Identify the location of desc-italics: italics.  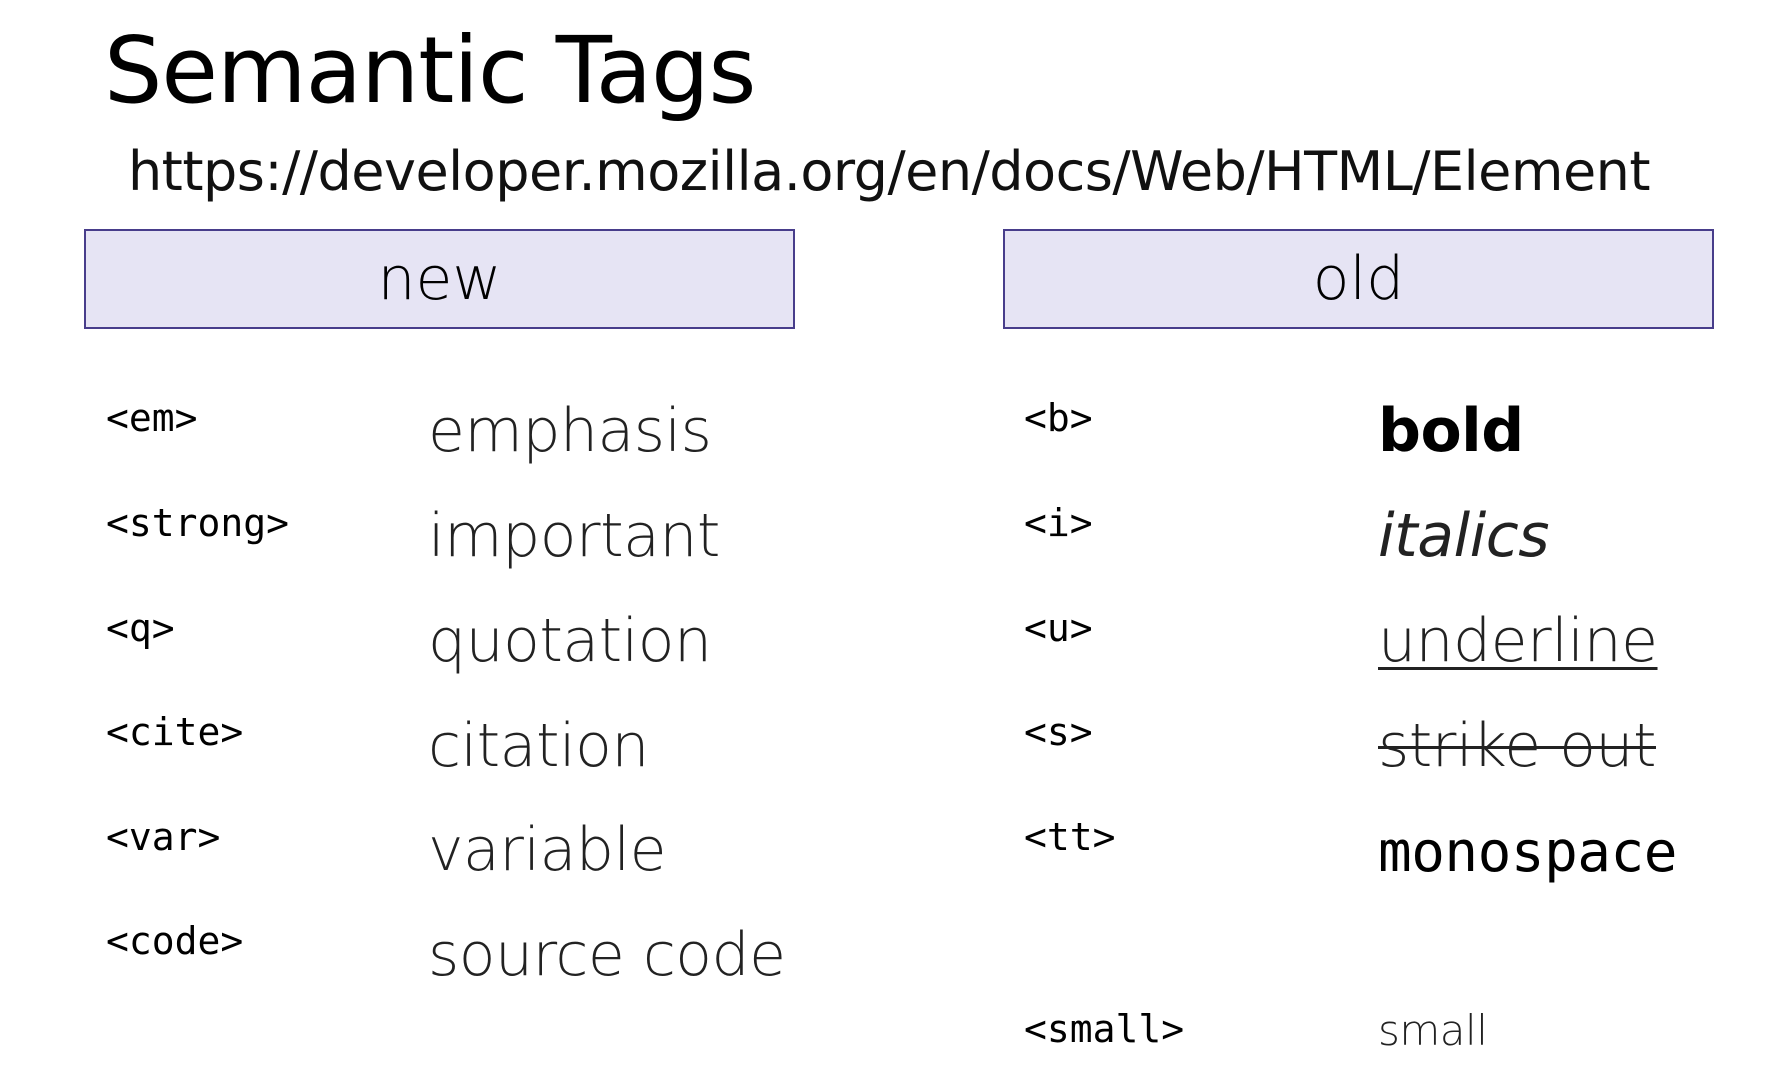
(1464, 536).